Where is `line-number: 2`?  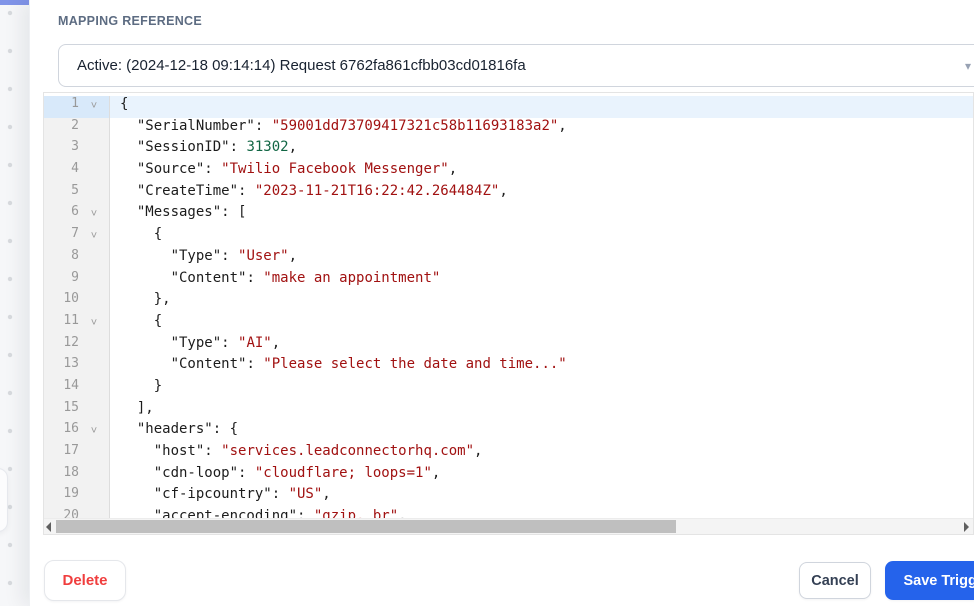
line-number: 2 is located at coordinates (75, 125).